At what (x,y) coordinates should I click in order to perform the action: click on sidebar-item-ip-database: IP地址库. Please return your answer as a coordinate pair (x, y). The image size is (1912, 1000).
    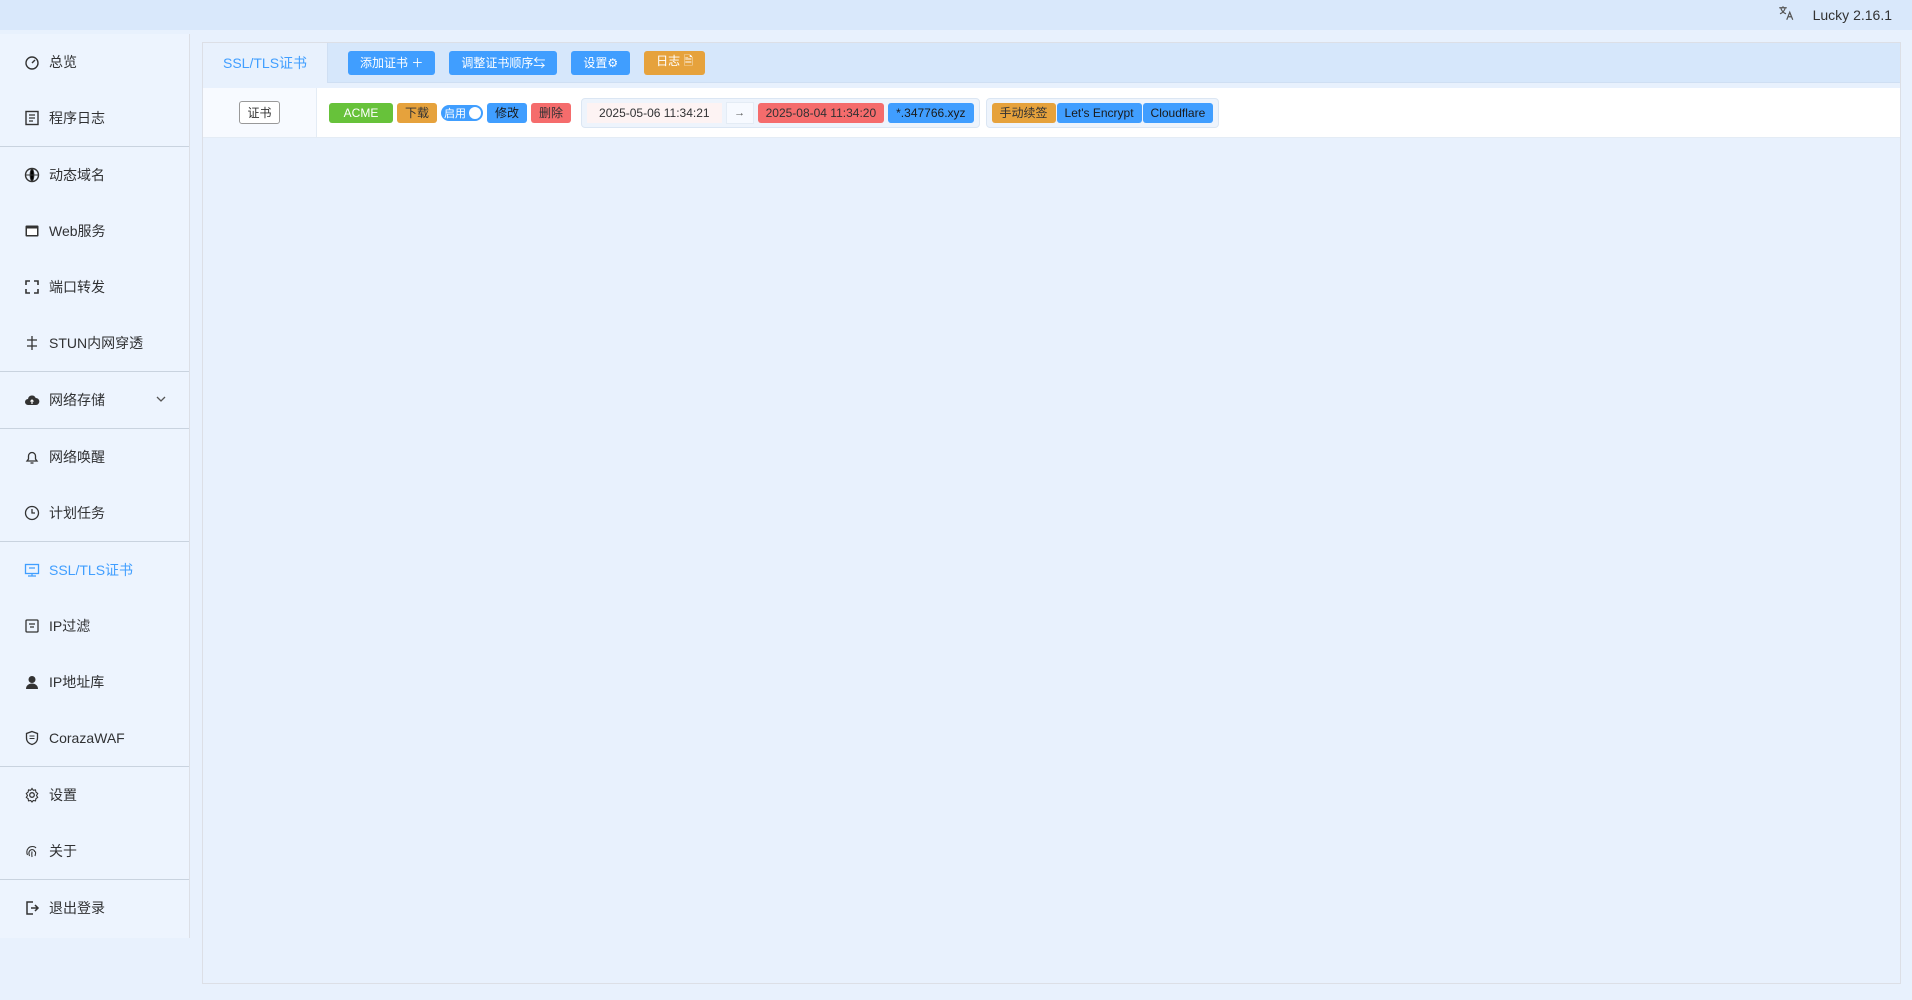
    Looking at the image, I should click on (94, 682).